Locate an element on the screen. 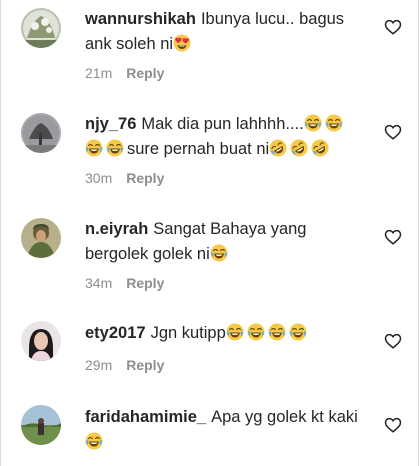  comment-meta: 21m Reply is located at coordinates (124, 73).